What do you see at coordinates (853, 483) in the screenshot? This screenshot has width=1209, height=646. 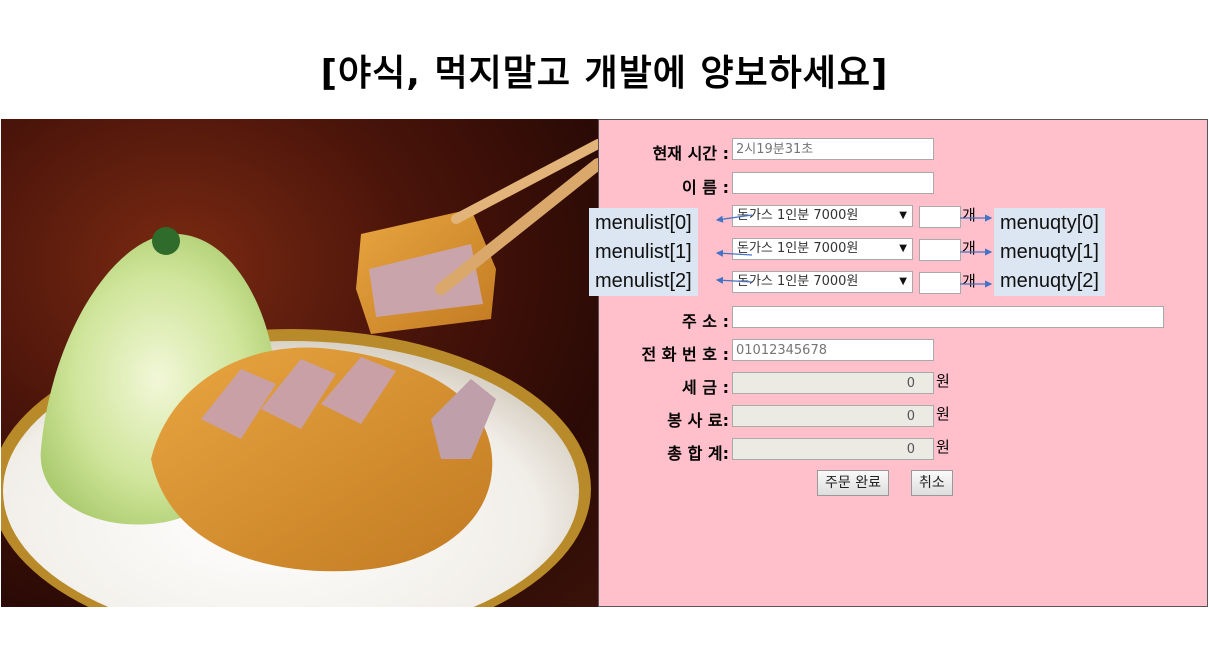 I see `submit-order-button: 주문 완료` at bounding box center [853, 483].